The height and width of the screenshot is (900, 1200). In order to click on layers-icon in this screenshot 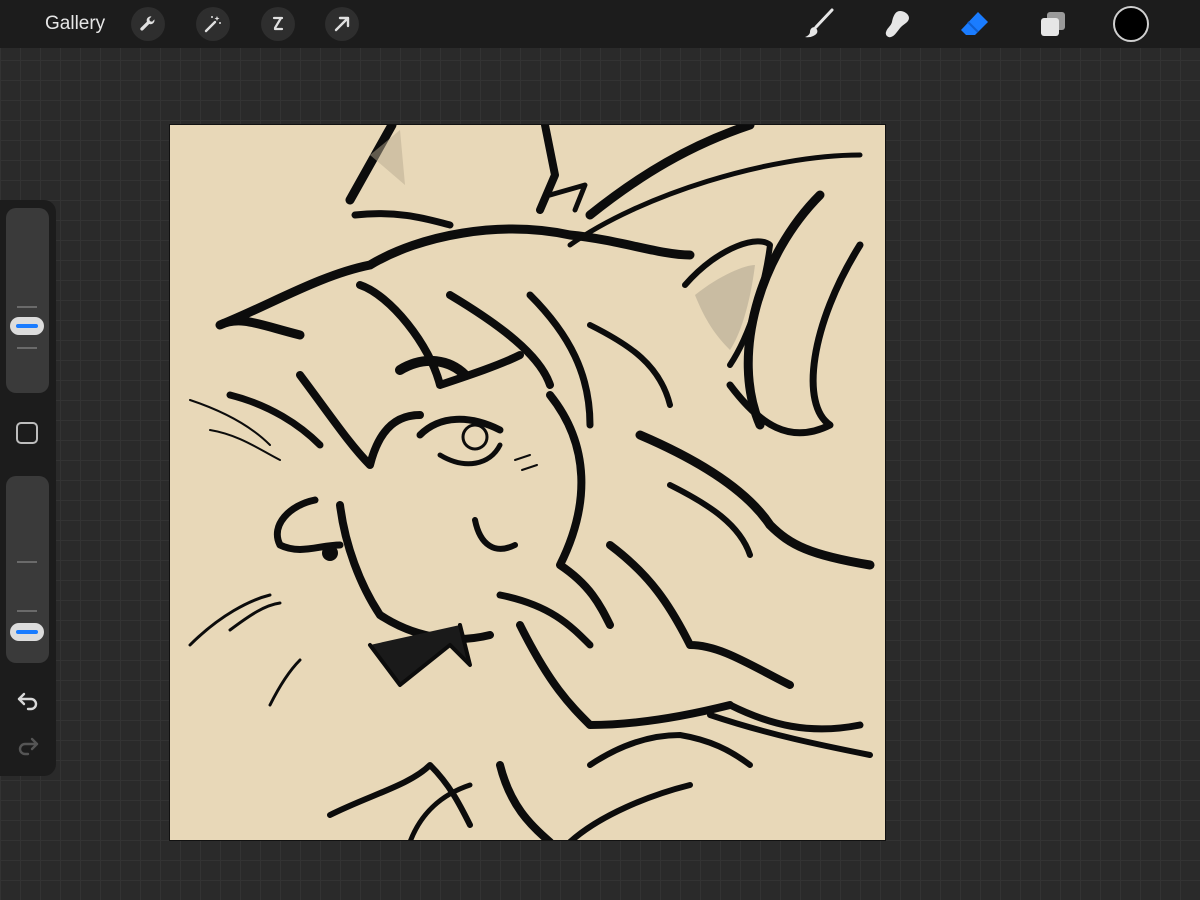, I will do `click(1053, 24)`.